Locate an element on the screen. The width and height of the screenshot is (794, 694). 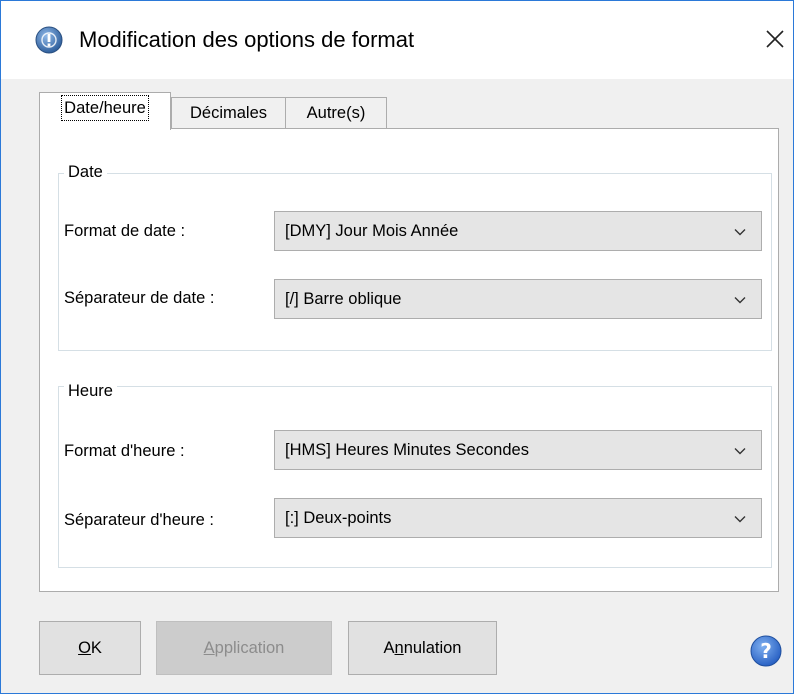
tab-label: Décimales is located at coordinates (228, 113).